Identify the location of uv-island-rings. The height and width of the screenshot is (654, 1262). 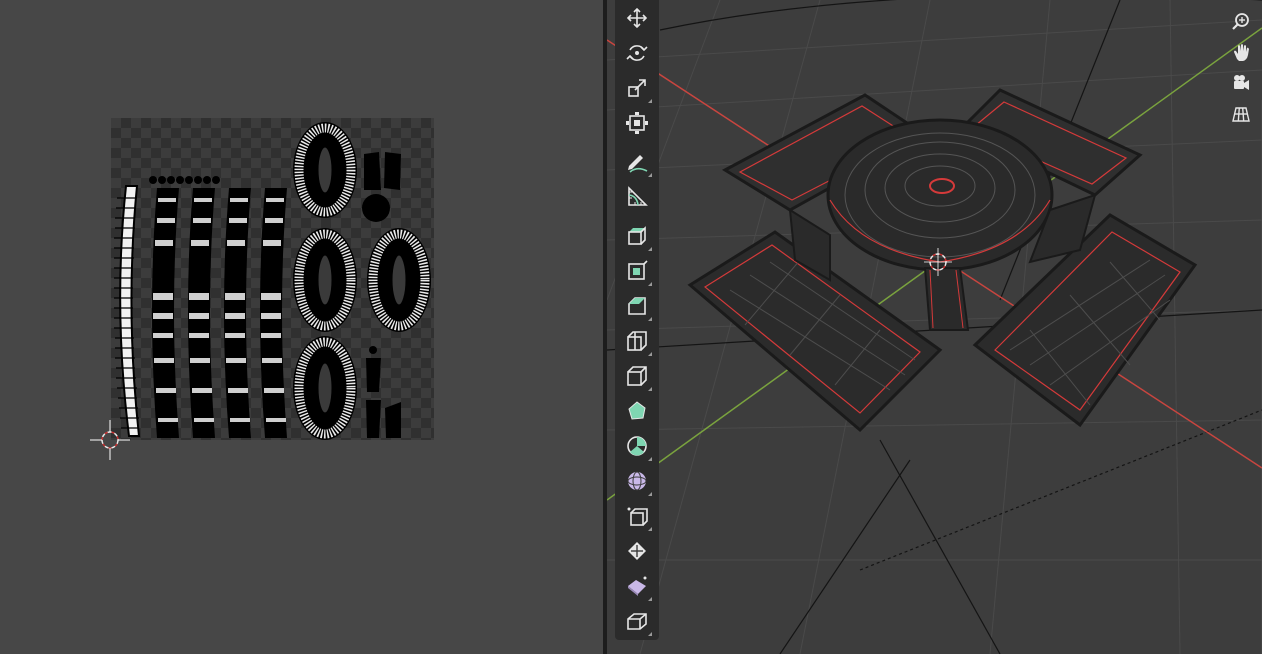
(362, 281).